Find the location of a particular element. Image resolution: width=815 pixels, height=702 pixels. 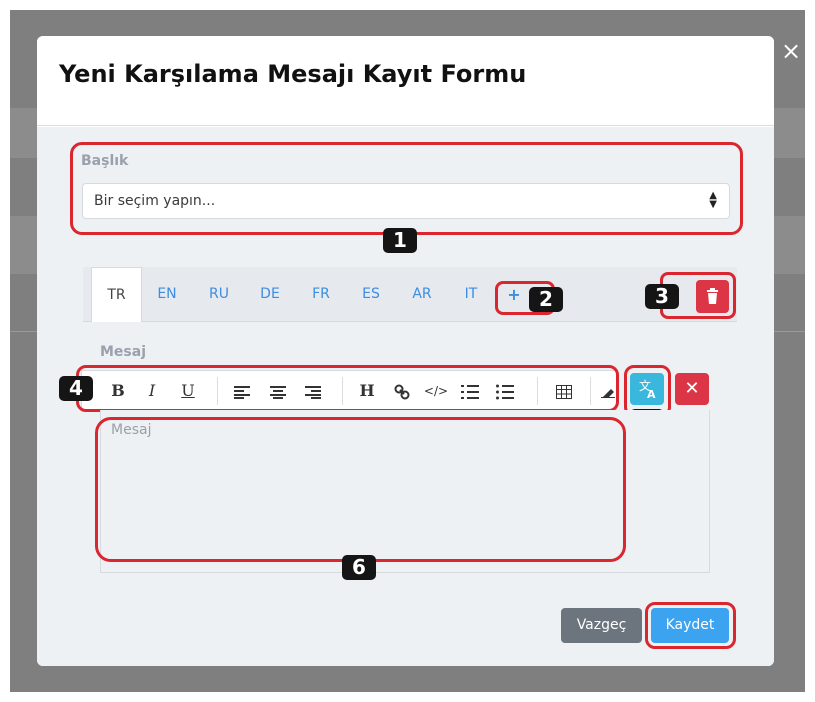

tab-es: ES is located at coordinates (371, 294).